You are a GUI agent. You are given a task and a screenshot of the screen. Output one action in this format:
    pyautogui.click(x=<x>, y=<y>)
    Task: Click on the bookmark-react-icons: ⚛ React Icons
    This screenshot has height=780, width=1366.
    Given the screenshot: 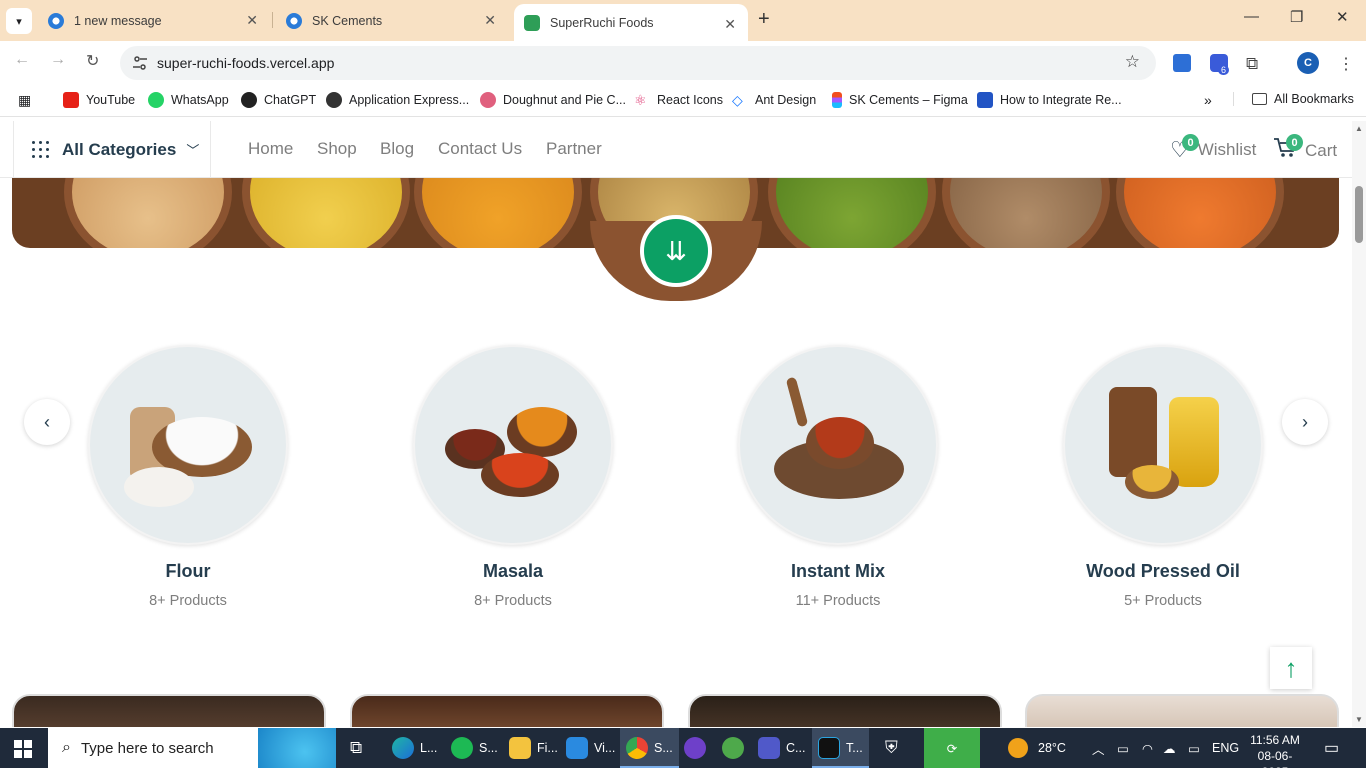 What is the action you would take?
    pyautogui.click(x=678, y=100)
    